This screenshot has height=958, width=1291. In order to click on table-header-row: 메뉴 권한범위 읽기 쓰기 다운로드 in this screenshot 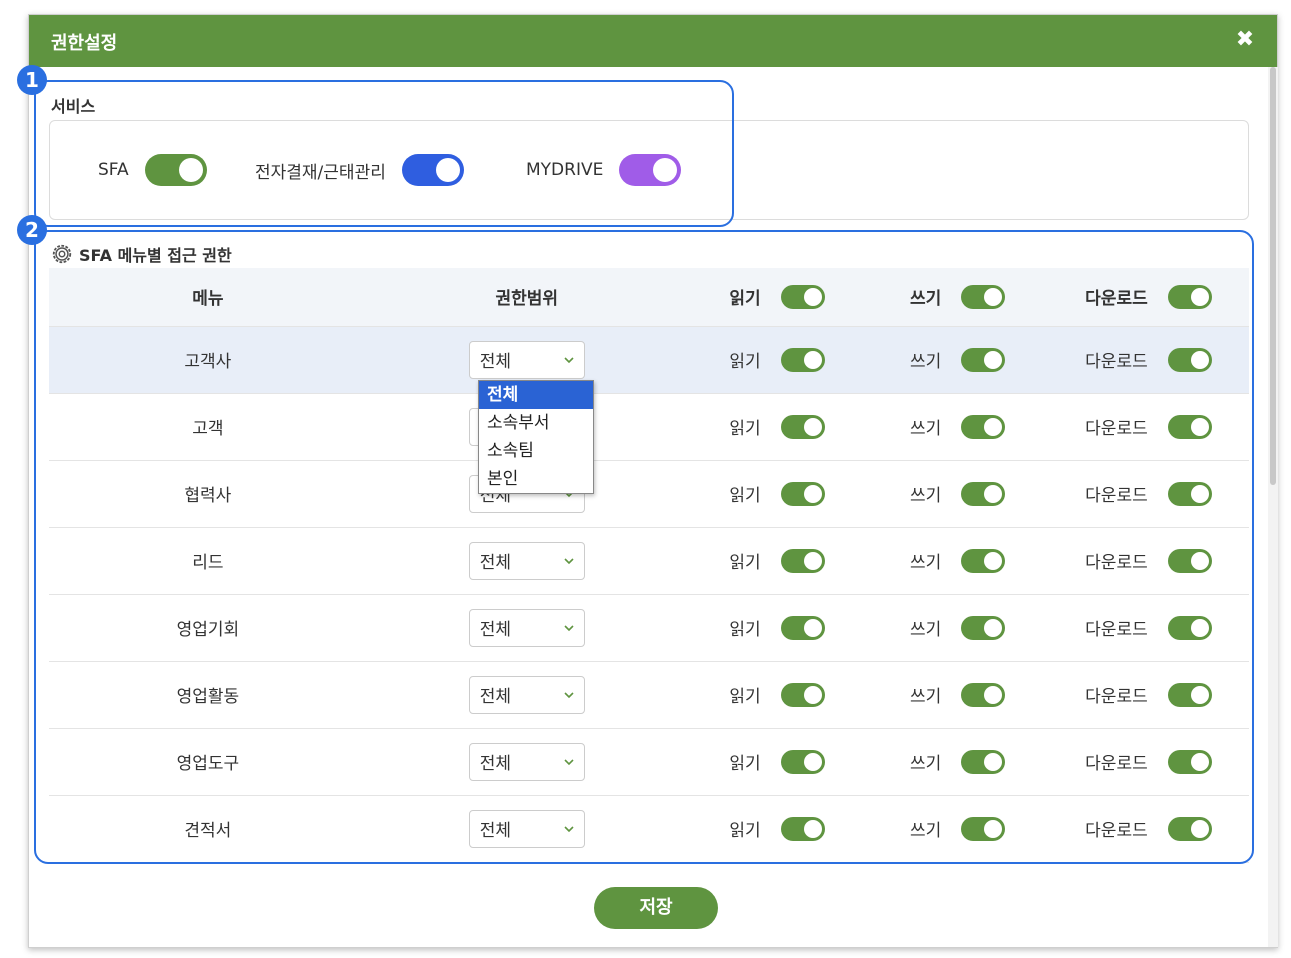, I will do `click(649, 297)`.